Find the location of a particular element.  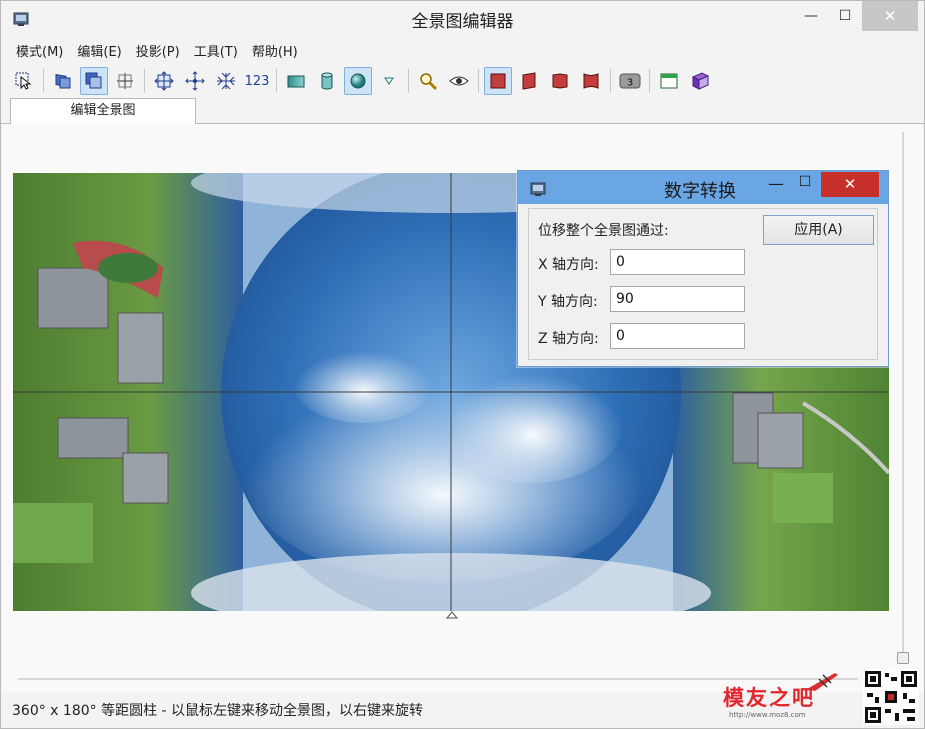

compress-arrows-button is located at coordinates (226, 81).